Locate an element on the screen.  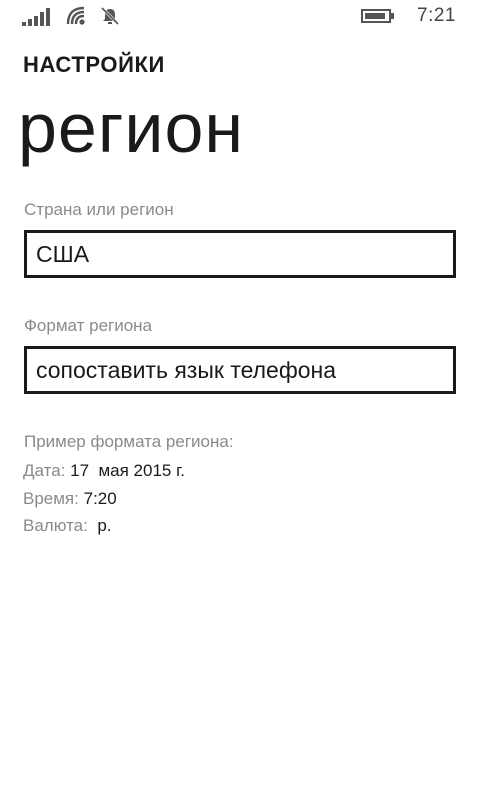
quiet-hours-icon is located at coordinates (110, 16).